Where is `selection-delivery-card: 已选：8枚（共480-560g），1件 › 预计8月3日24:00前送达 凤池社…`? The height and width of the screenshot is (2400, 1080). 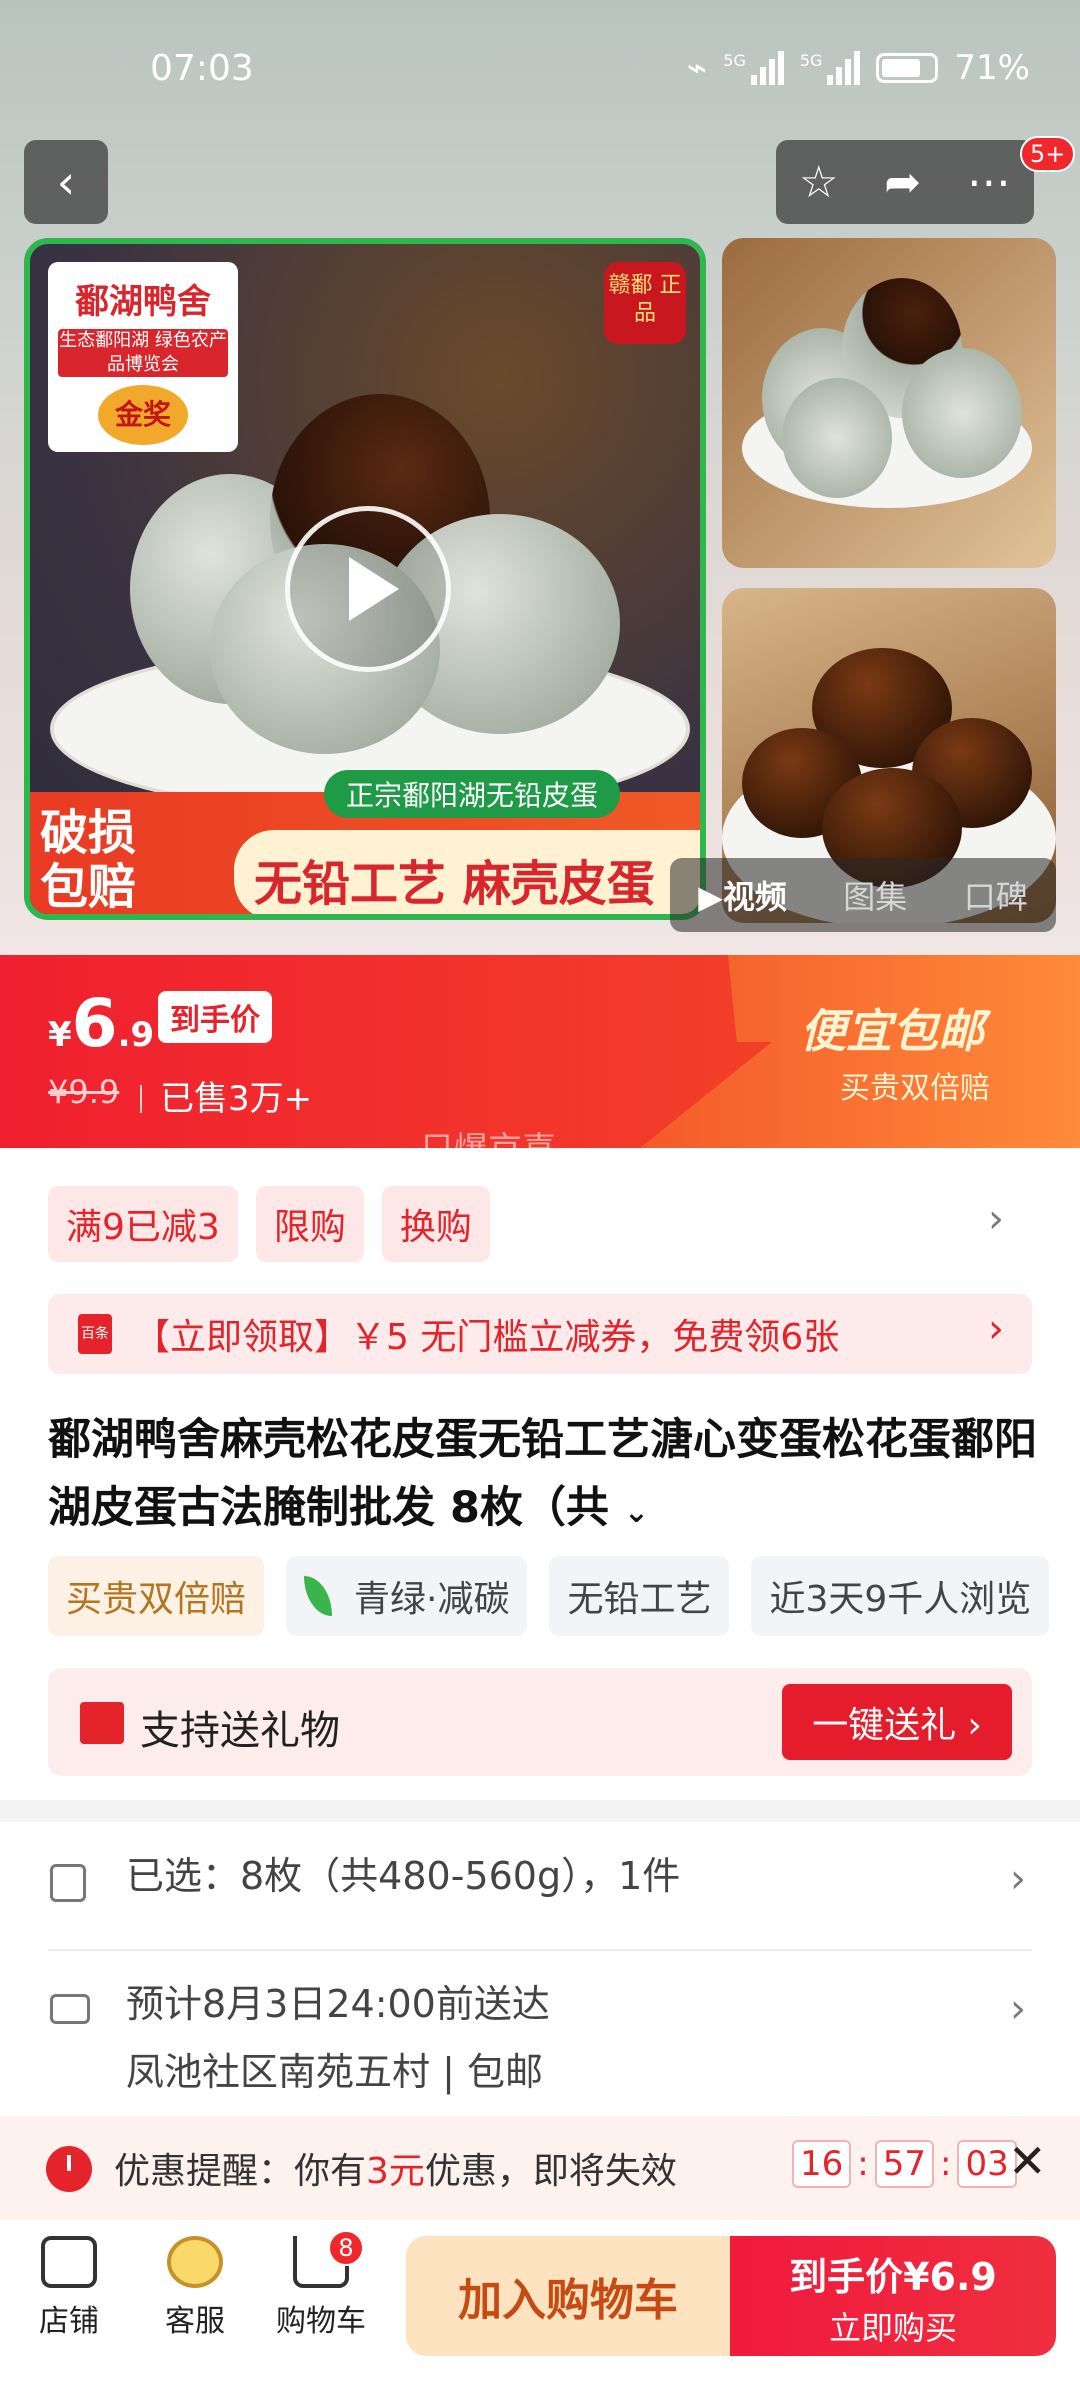
selection-delivery-card: 已选：8枚（共480-560g），1件 › 预计8月3日24:00前送达 凤池社… is located at coordinates (540, 1972).